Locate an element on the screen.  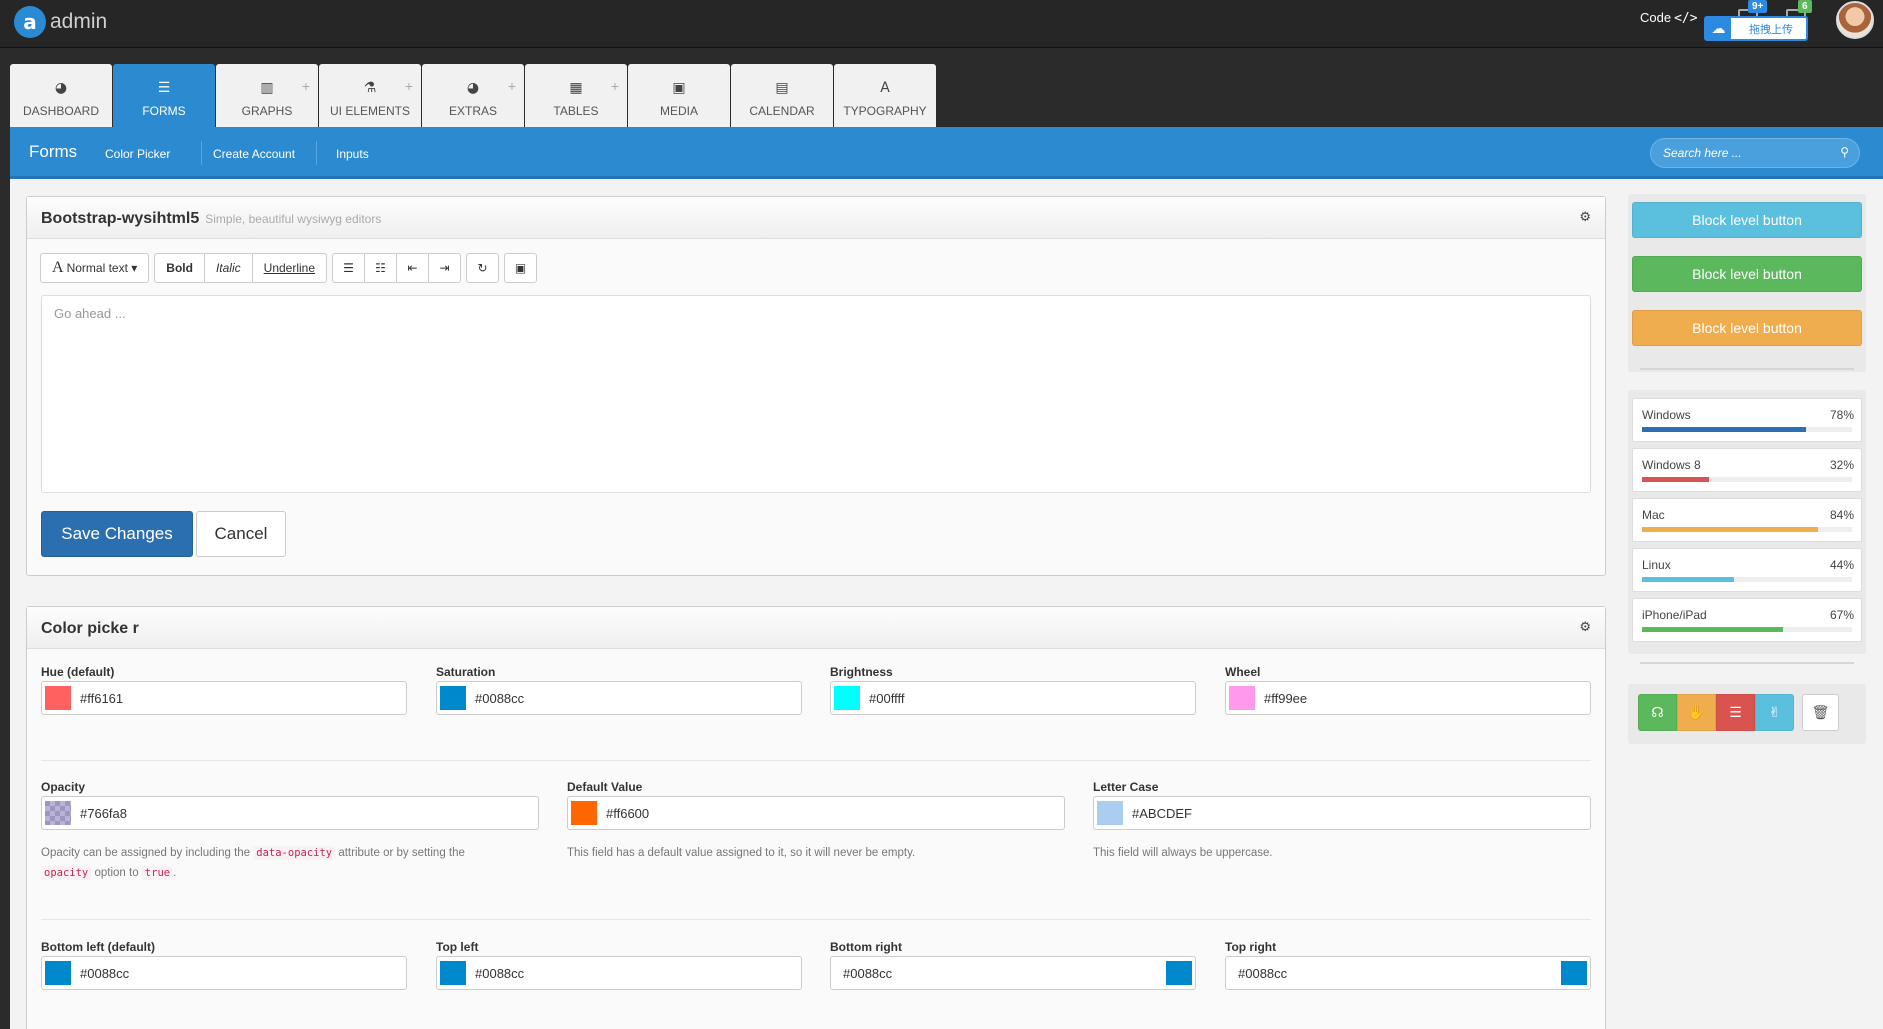
outdent-icon: ⇤ is located at coordinates (413, 268).